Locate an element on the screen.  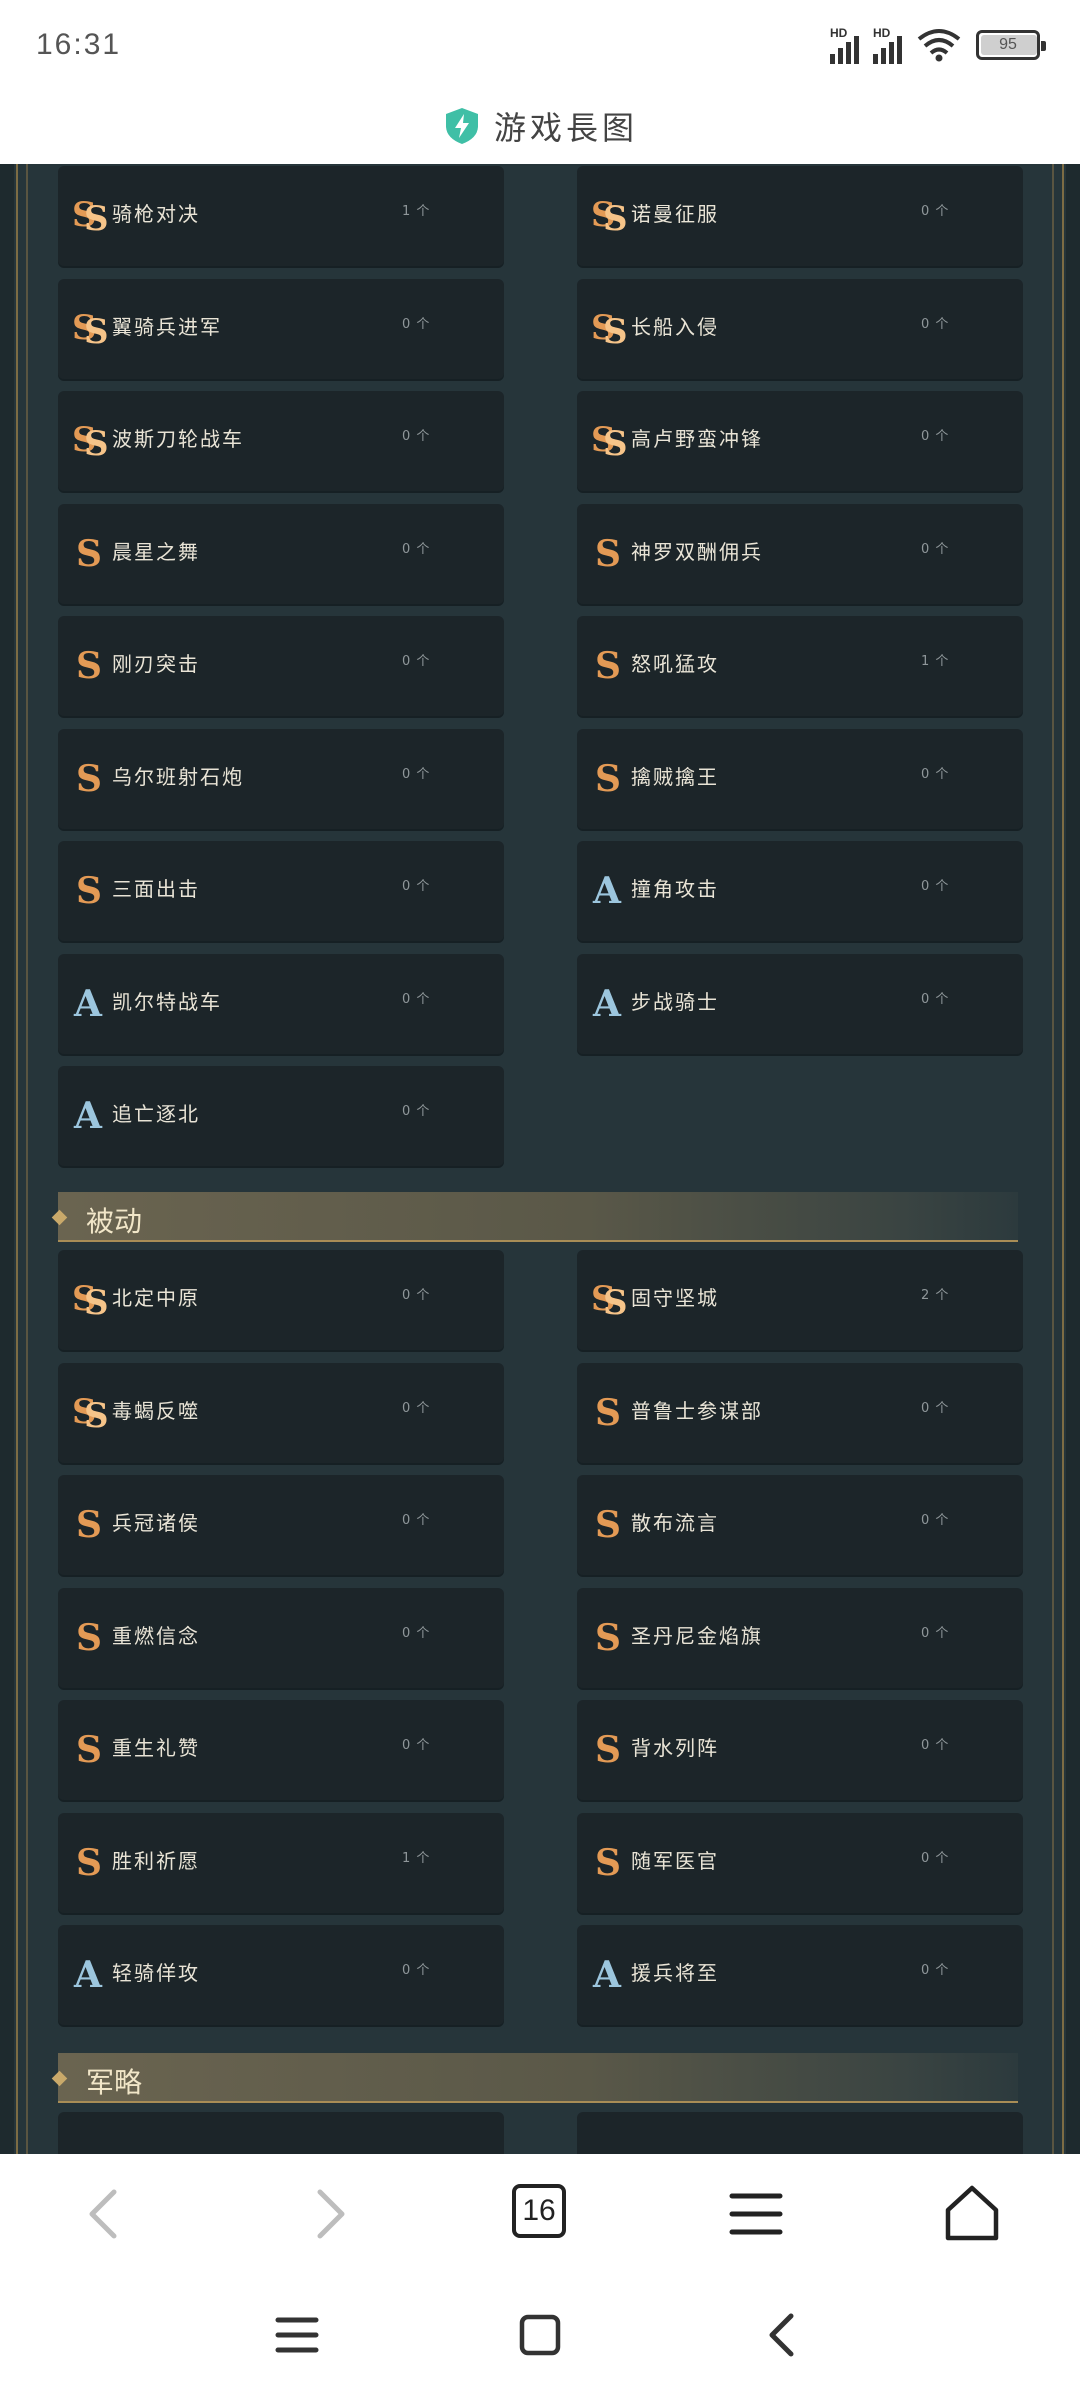
skill-name: 背水列阵 is located at coordinates (675, 1748).